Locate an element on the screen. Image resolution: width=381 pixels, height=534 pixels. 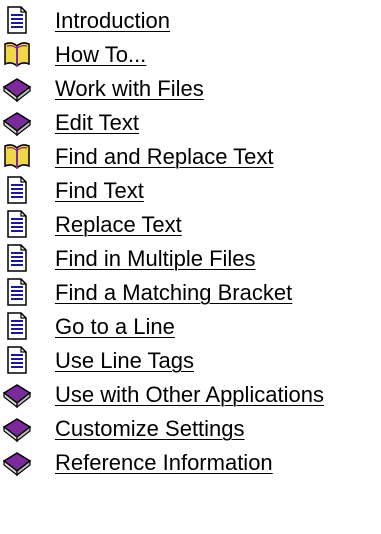
toc-item-label: Replace Text is located at coordinates (118, 225).